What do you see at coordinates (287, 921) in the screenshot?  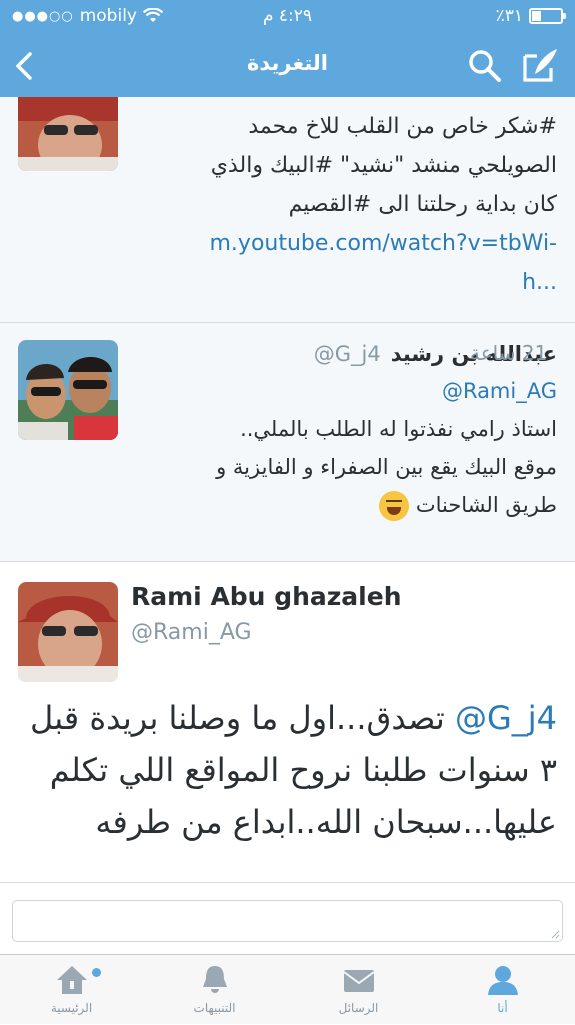 I see `reply-input` at bounding box center [287, 921].